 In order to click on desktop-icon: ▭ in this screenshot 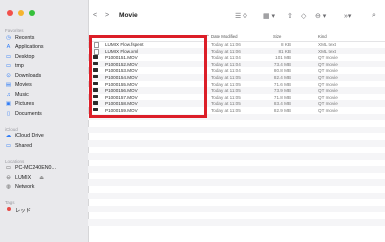, I will do `click(8, 56)`.